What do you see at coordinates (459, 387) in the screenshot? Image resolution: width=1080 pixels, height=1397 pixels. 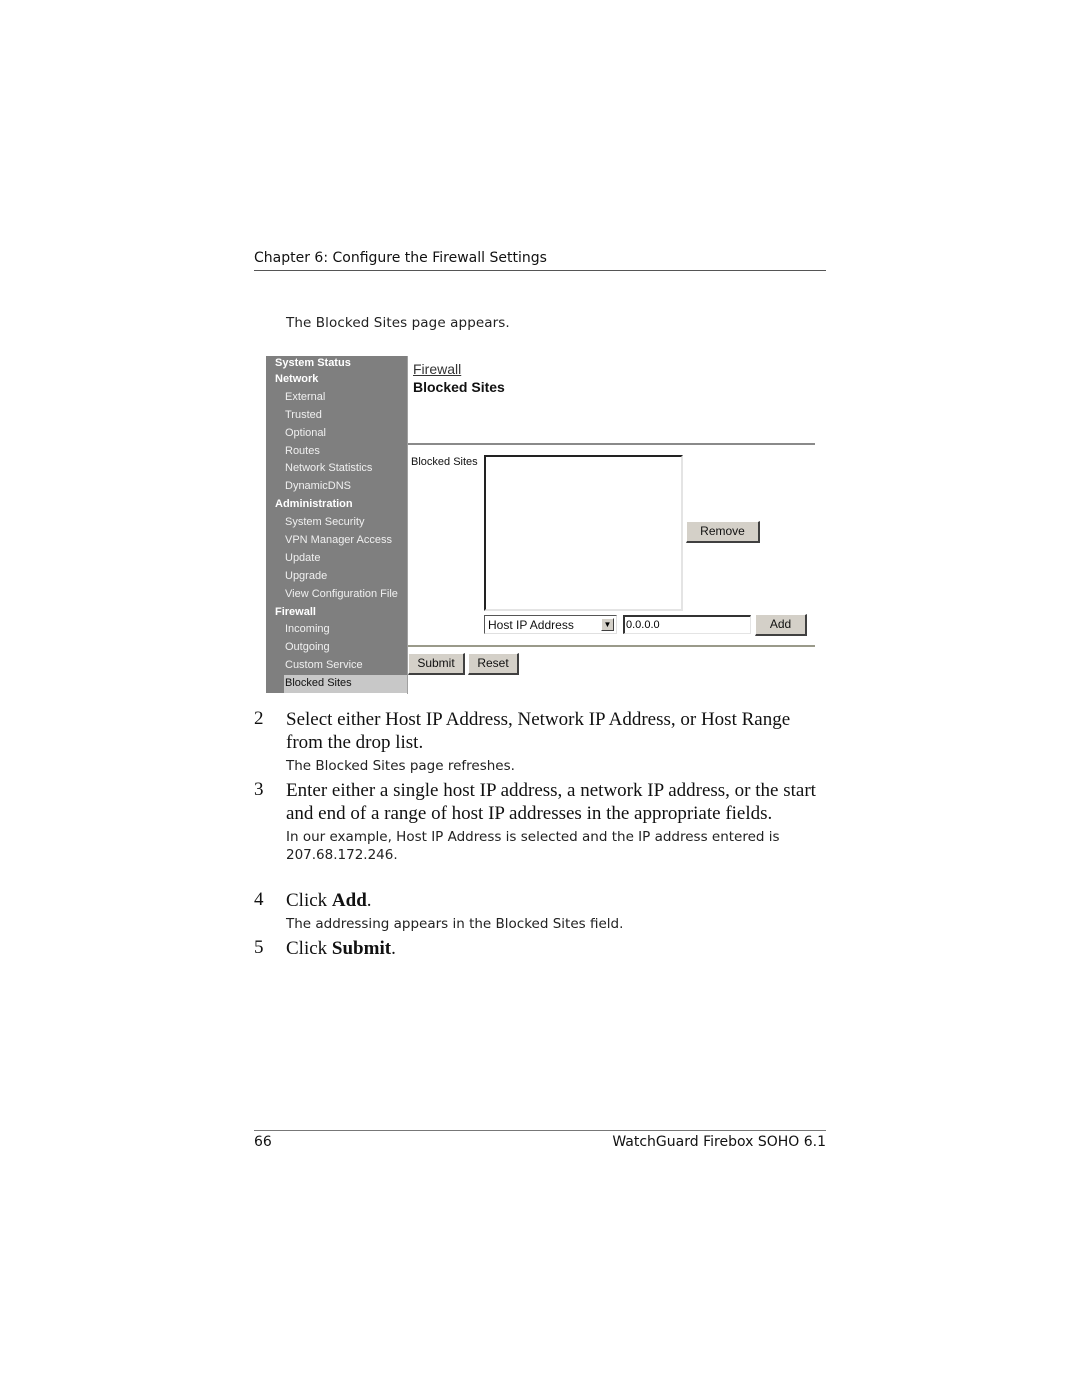 I see `page-title: Blocked Sites` at bounding box center [459, 387].